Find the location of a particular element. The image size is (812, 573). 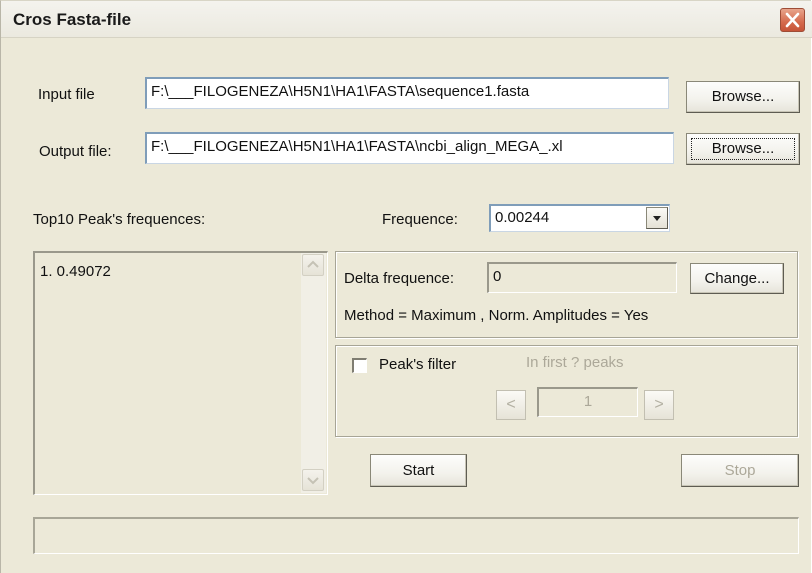

scroll-up-icon is located at coordinates (313, 264).